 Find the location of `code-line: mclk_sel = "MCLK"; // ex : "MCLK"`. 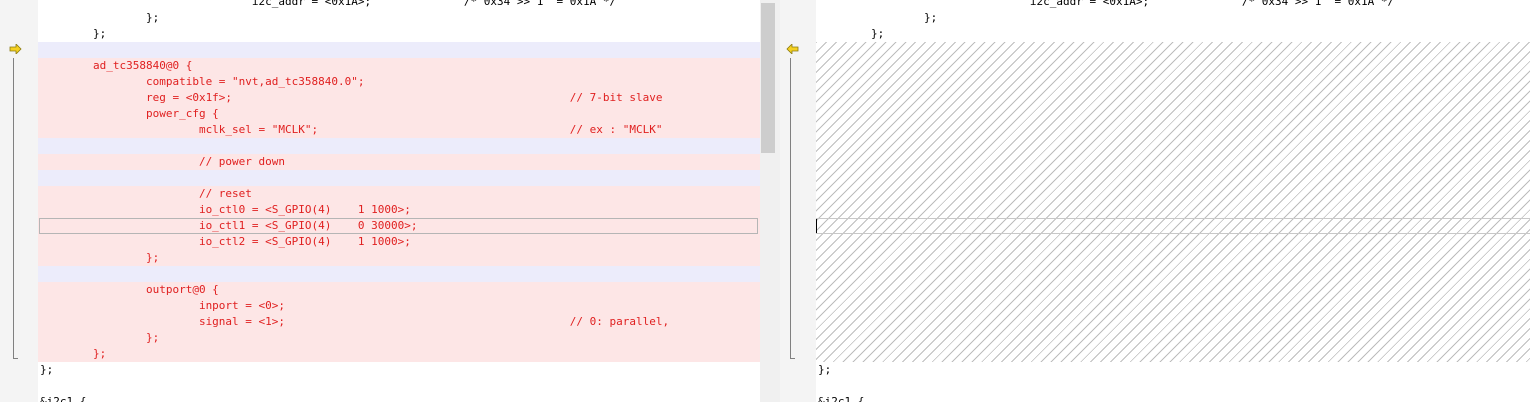

code-line: mclk_sel = "MCLK"; // ex : "MCLK" is located at coordinates (399, 130).